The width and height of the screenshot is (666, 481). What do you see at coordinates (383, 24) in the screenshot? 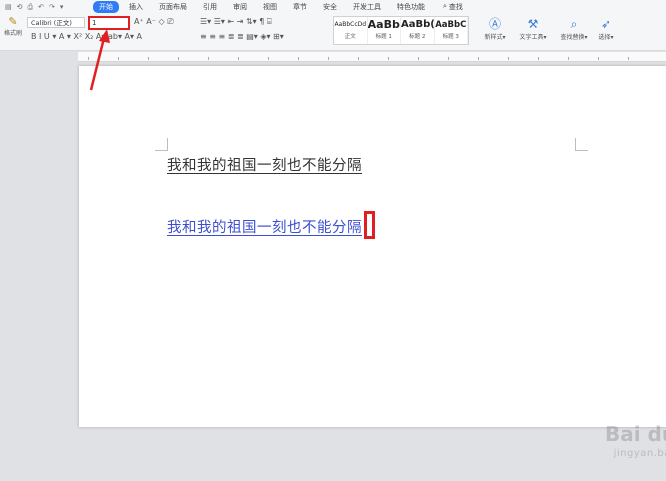
I see `style-sample: AaBb` at bounding box center [383, 24].